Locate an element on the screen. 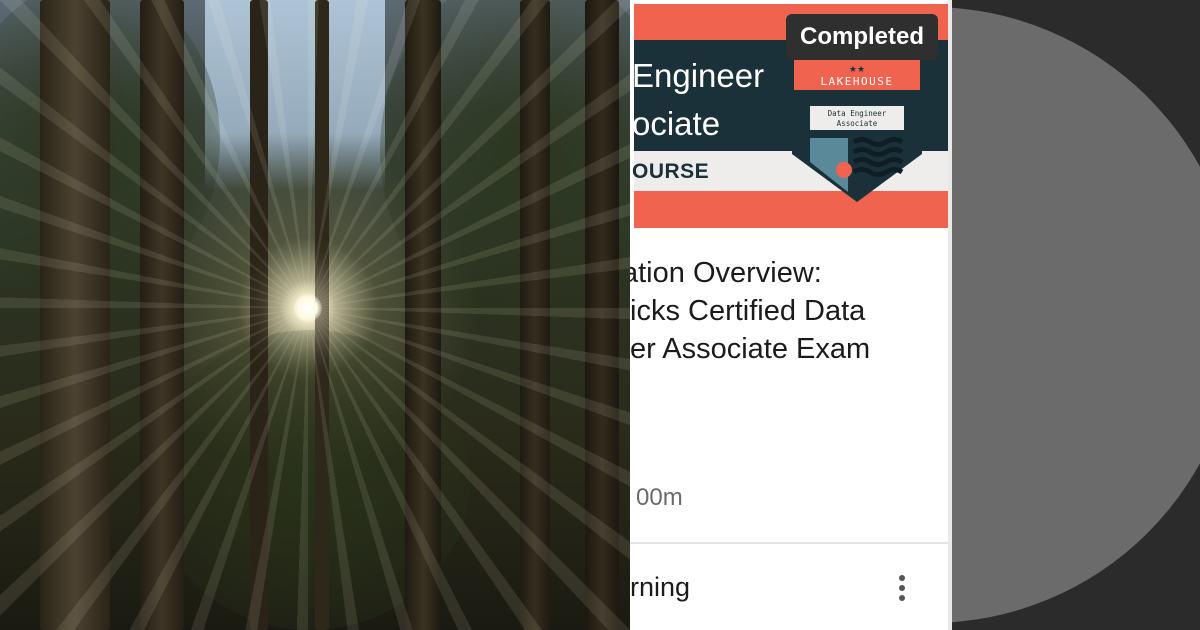 This screenshot has width=1200, height=630. thumbnail-kind-label: OURSE is located at coordinates (671, 171).